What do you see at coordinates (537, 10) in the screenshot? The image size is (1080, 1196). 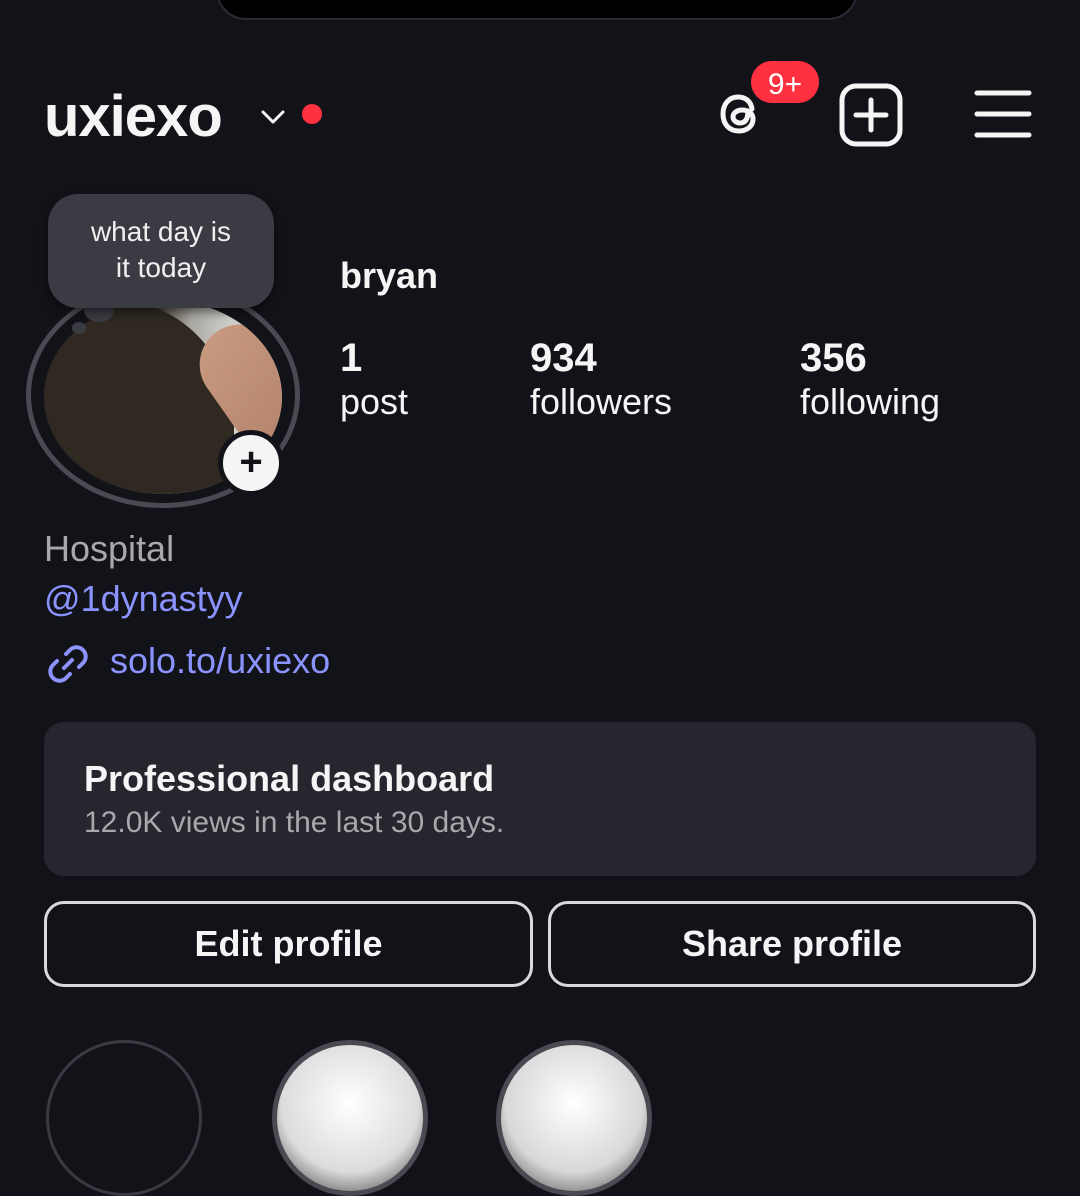 I see `dynamic-island` at bounding box center [537, 10].